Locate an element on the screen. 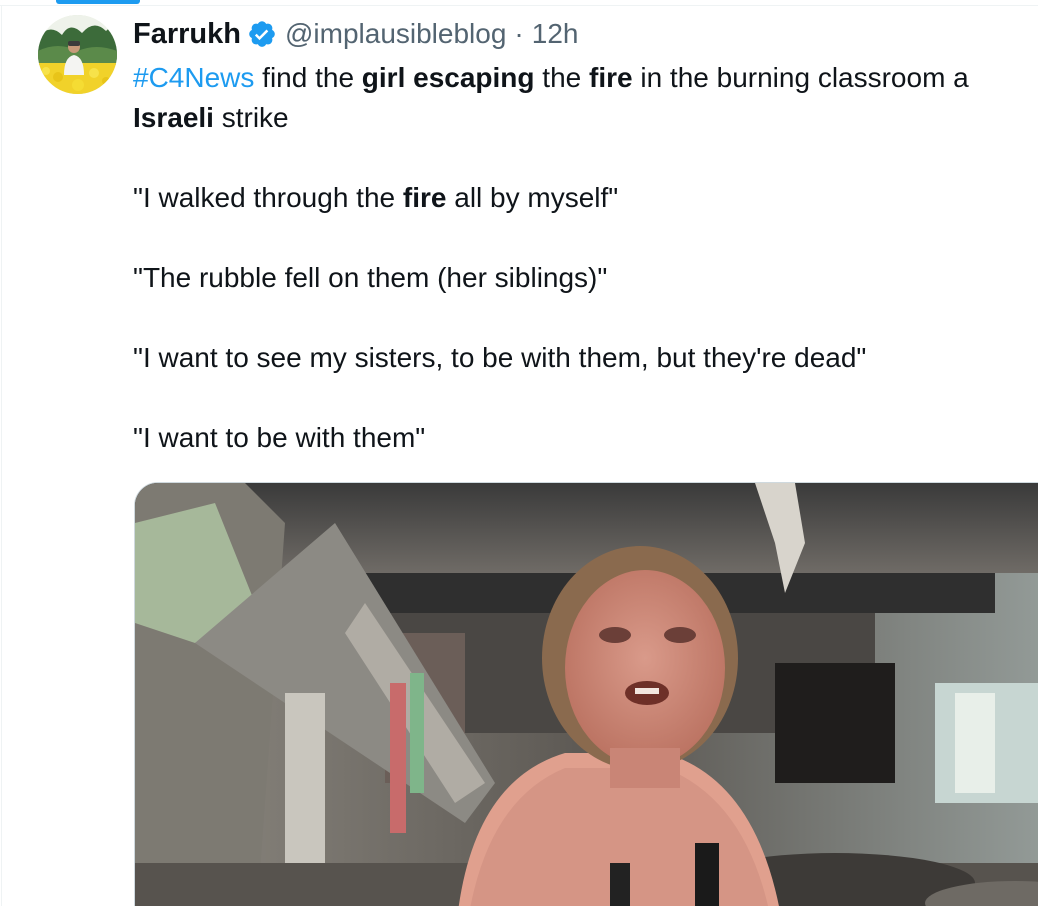  left-divider is located at coordinates (1, 456).